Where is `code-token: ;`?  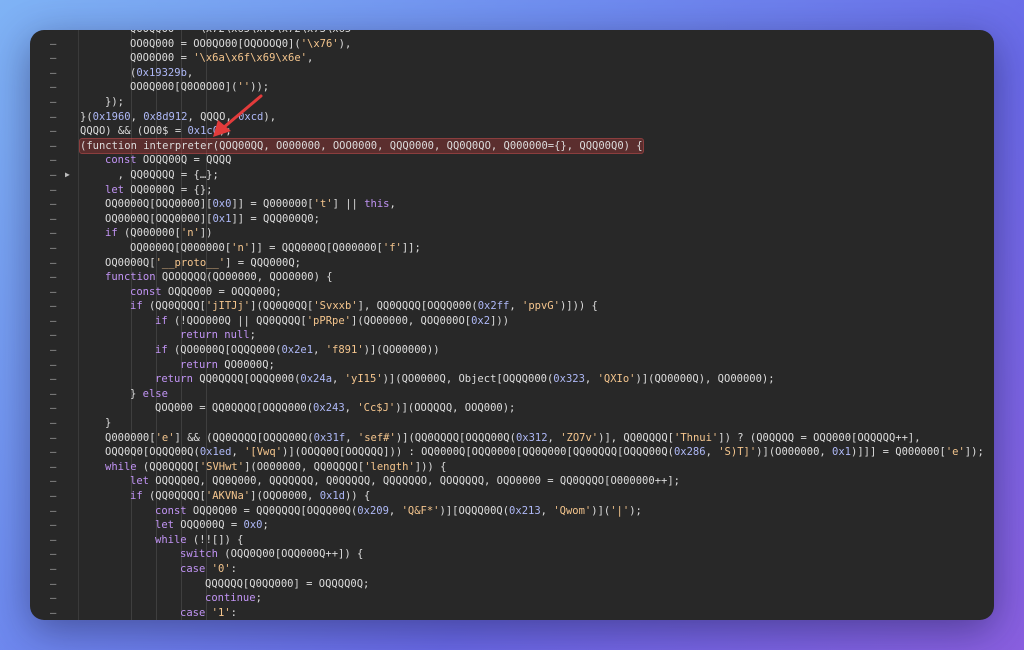 code-token: ; is located at coordinates (265, 525).